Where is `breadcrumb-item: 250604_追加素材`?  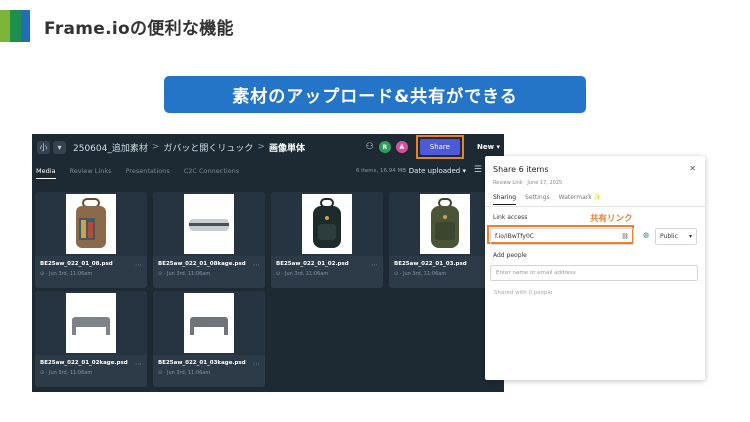 breadcrumb-item: 250604_追加素材 is located at coordinates (110, 147).